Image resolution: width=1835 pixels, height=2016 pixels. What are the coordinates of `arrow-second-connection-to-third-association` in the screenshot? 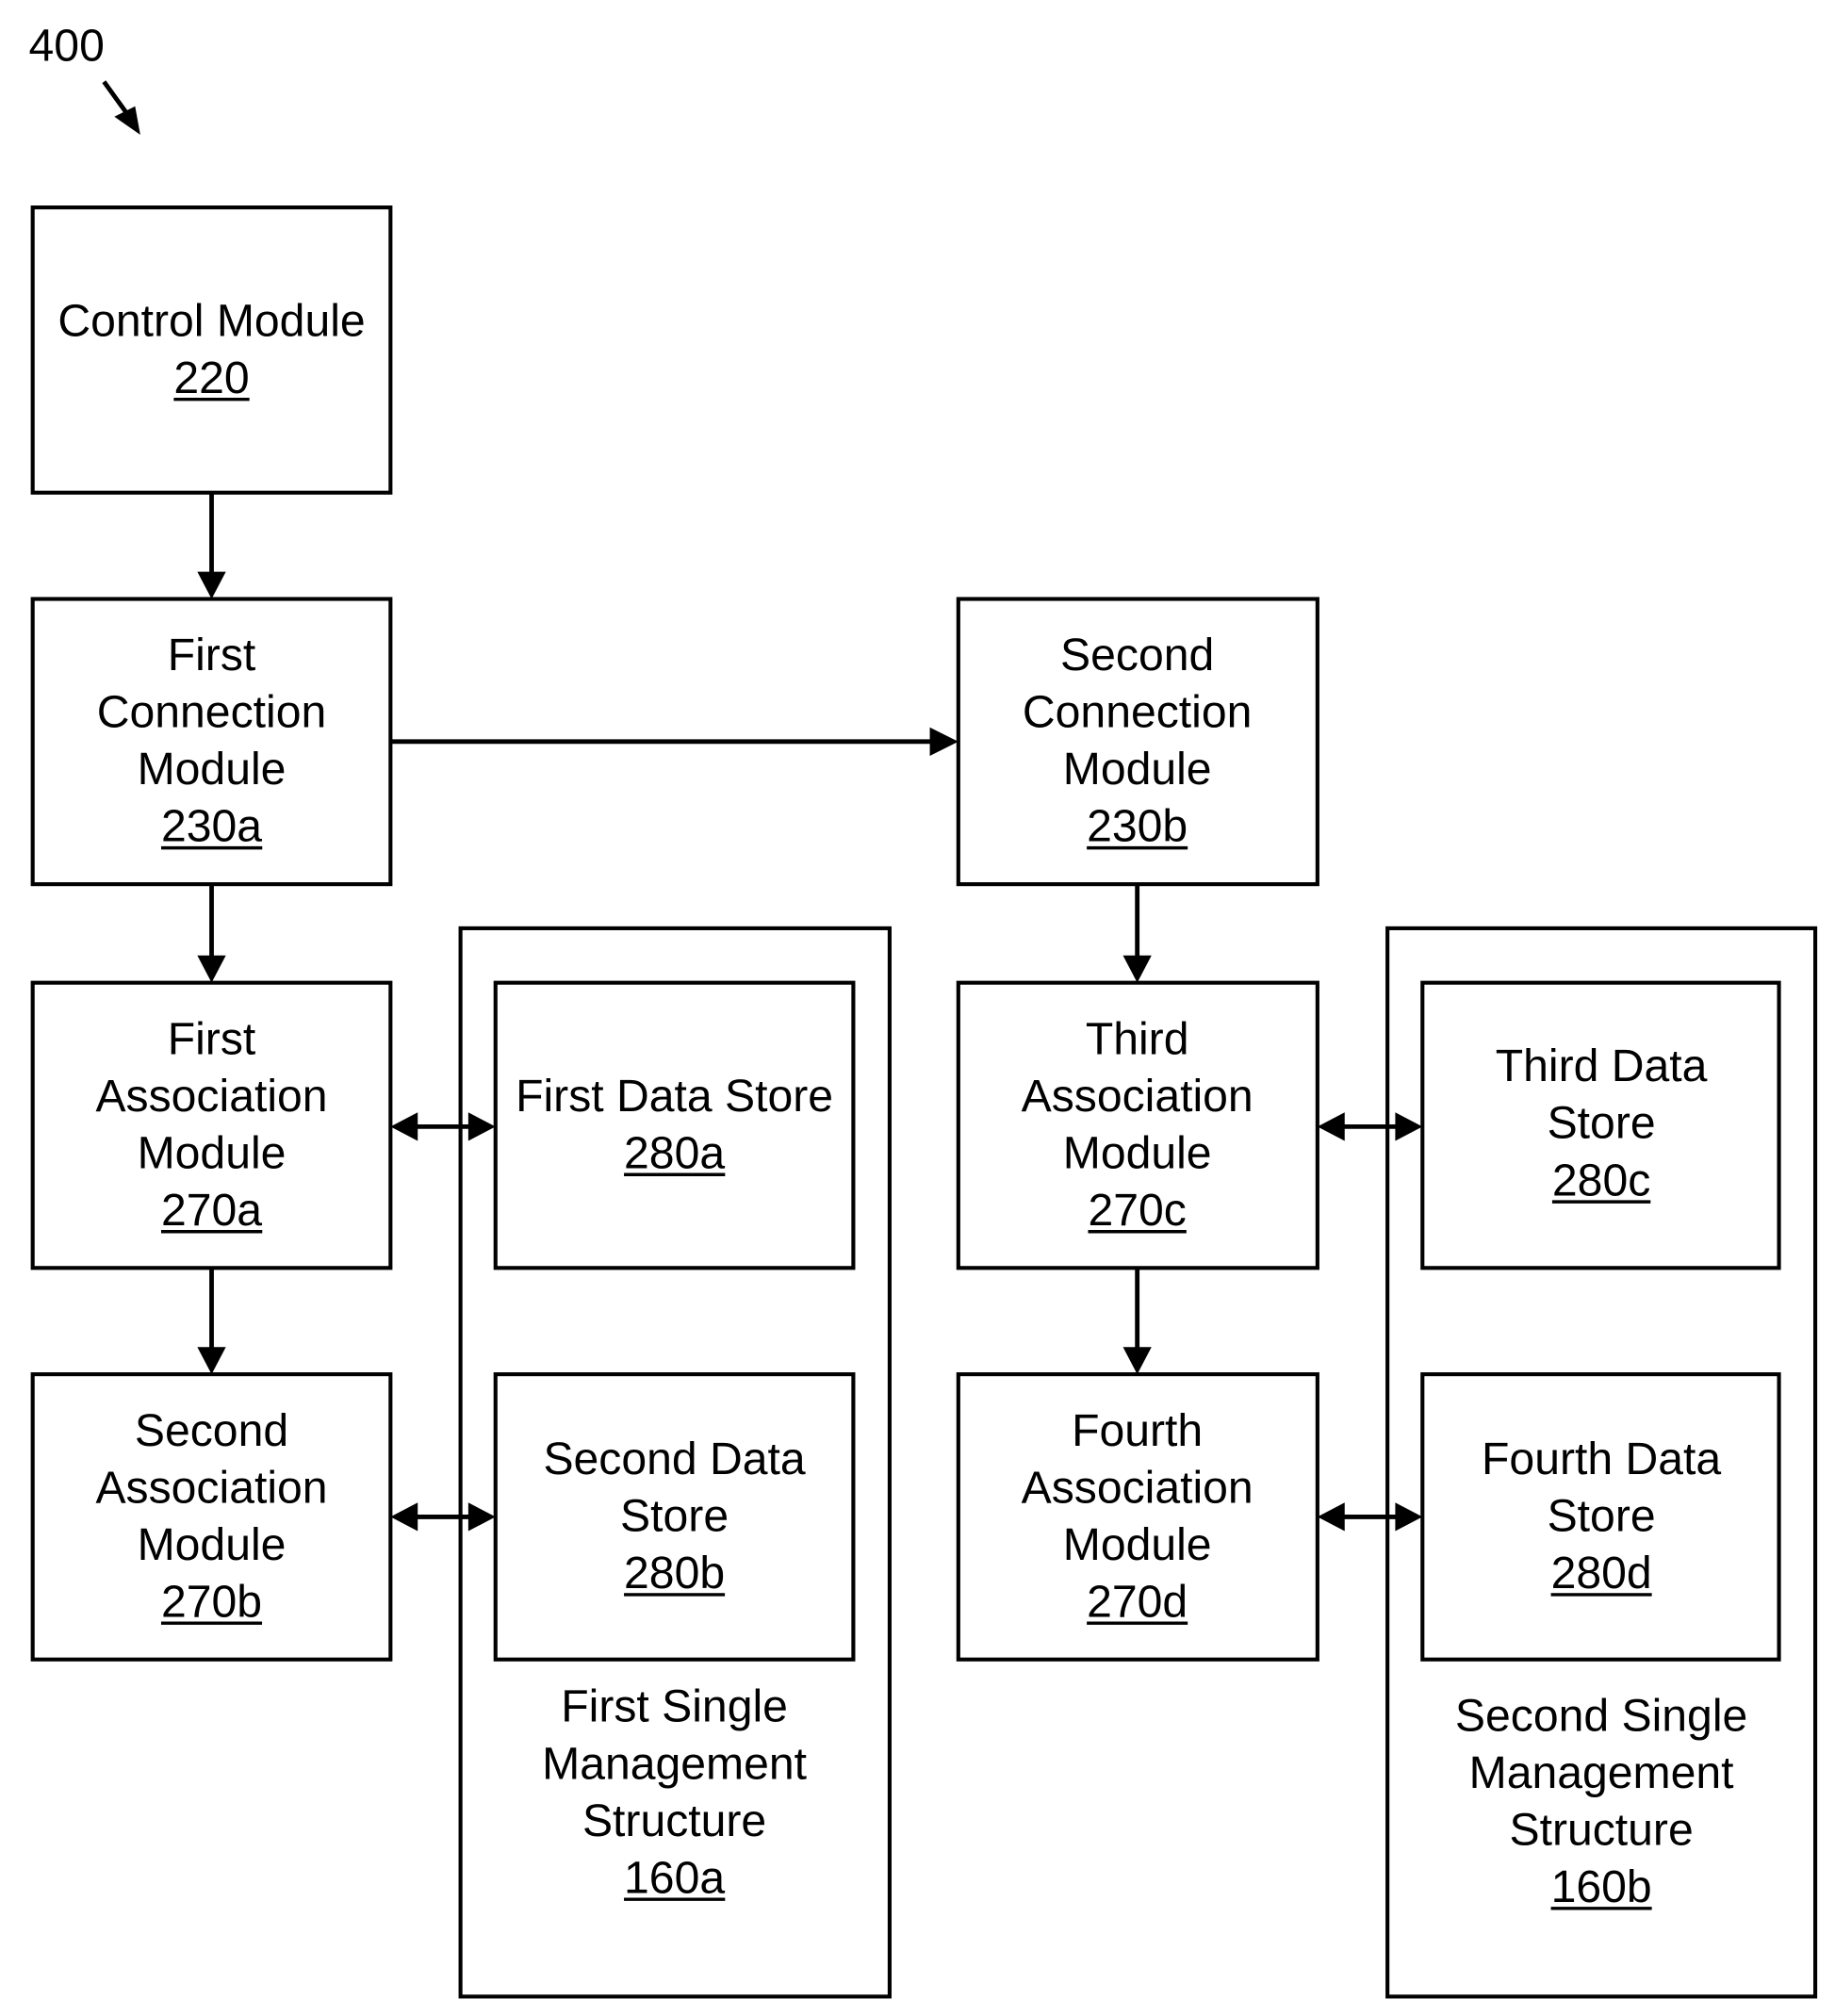 It's located at (1137, 933).